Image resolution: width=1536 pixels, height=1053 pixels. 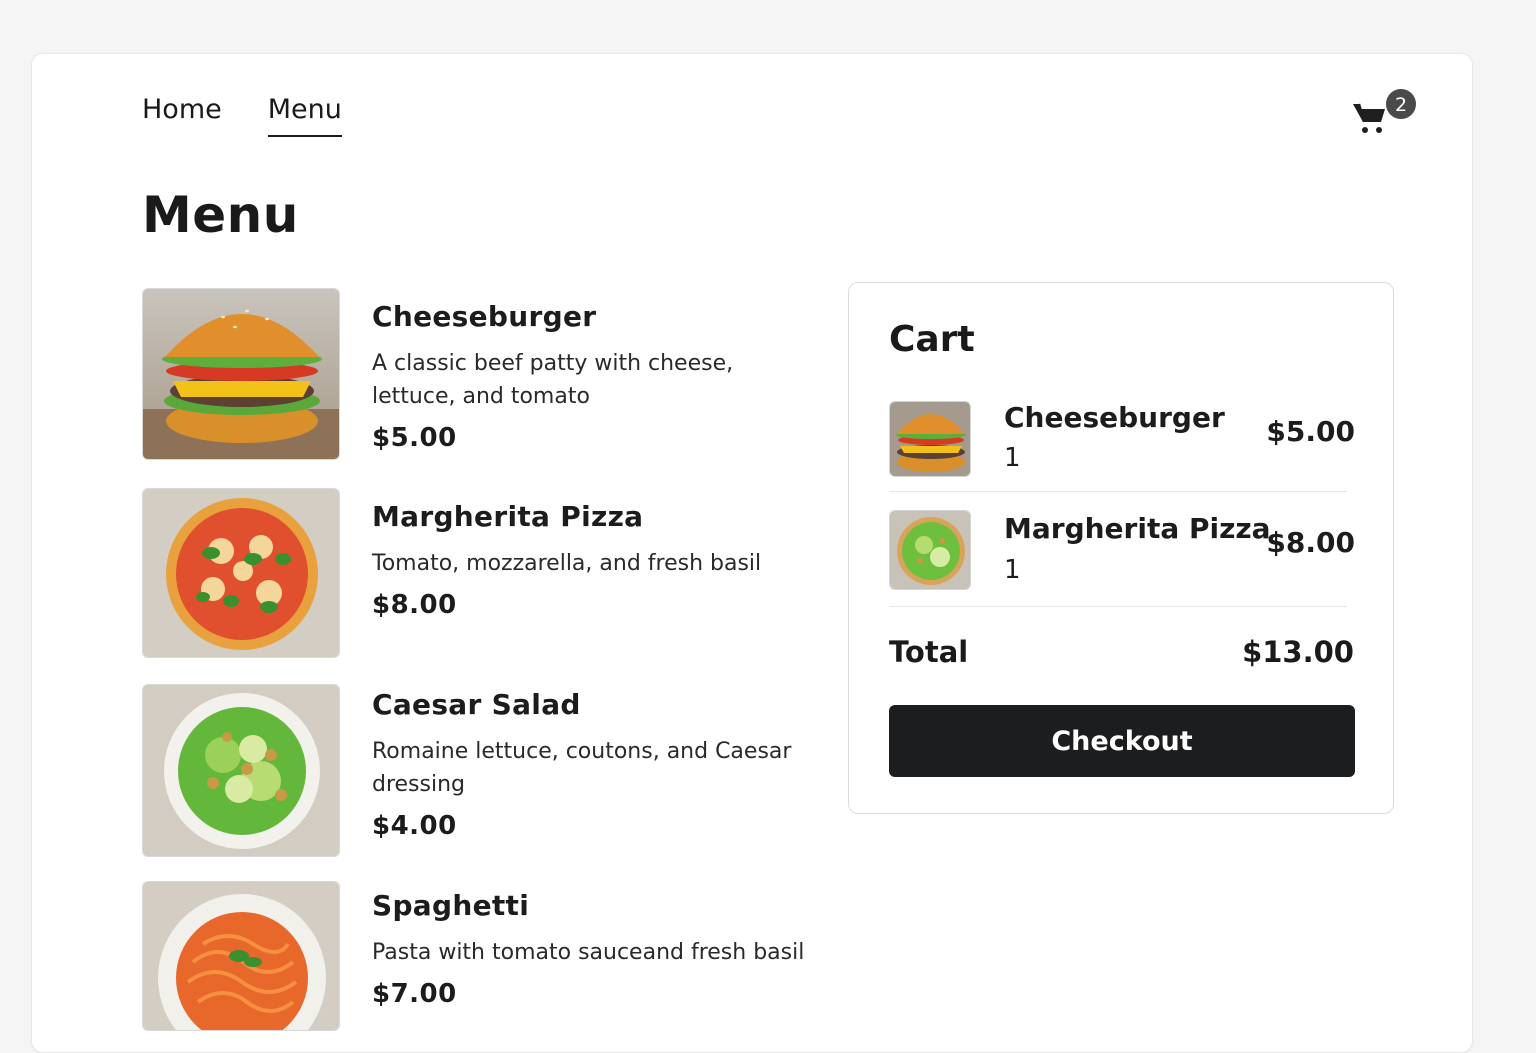 I want to click on page-title: Menu, so click(x=220, y=215).